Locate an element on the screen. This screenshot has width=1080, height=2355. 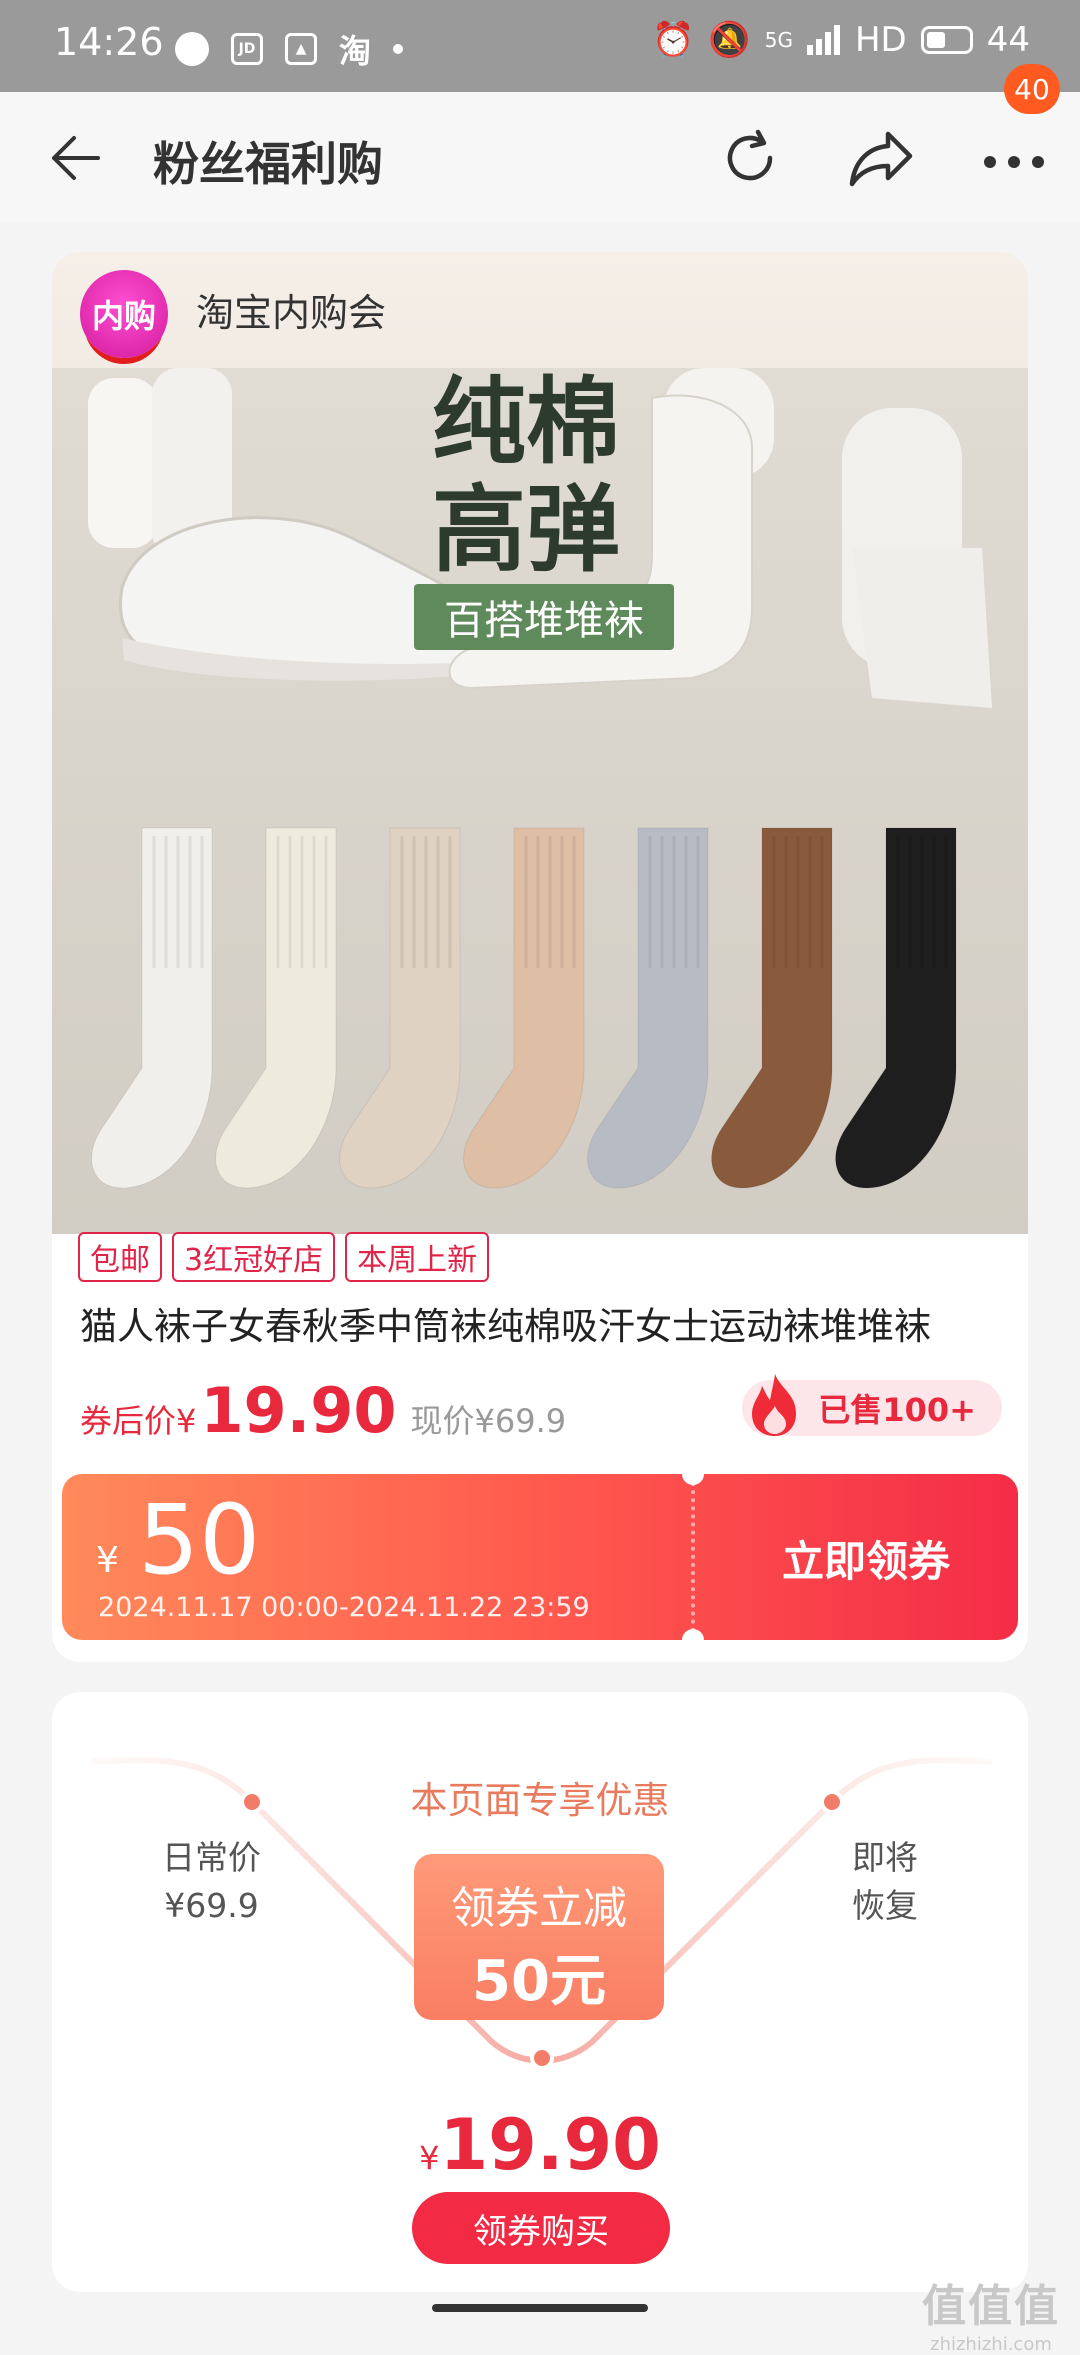
more-notifications-icon is located at coordinates (398, 49).